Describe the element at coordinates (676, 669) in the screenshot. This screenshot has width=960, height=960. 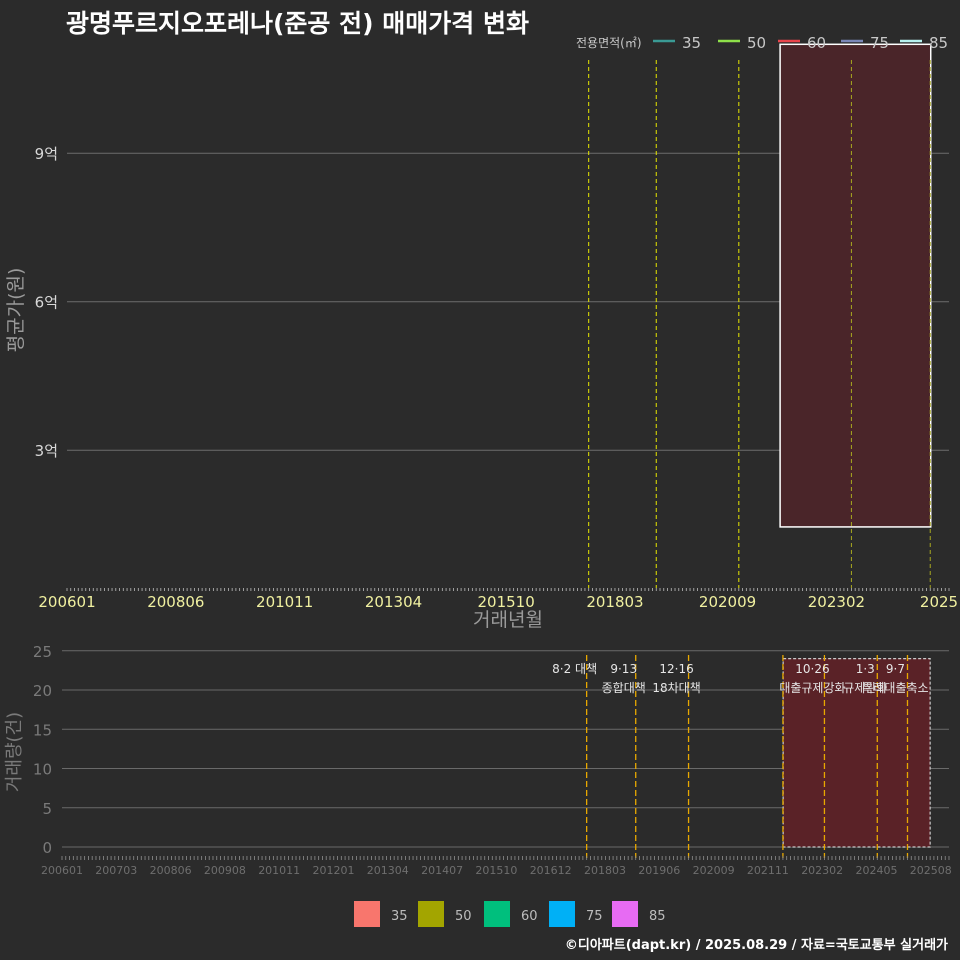
I see `policy-date-label: 12·16` at that location.